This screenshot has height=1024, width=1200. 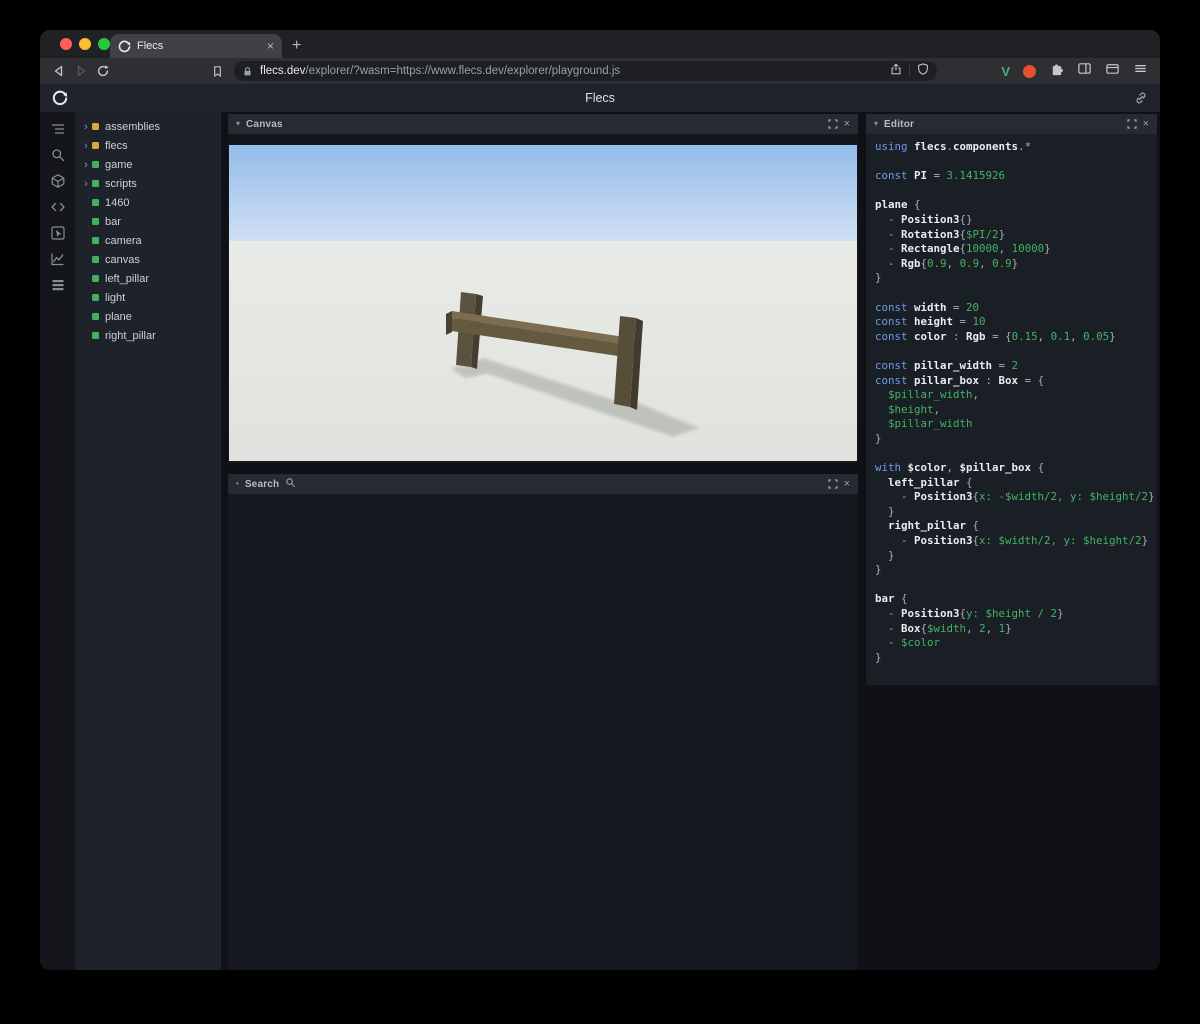 I want to click on tree-item-light: light, so click(x=148, y=297).